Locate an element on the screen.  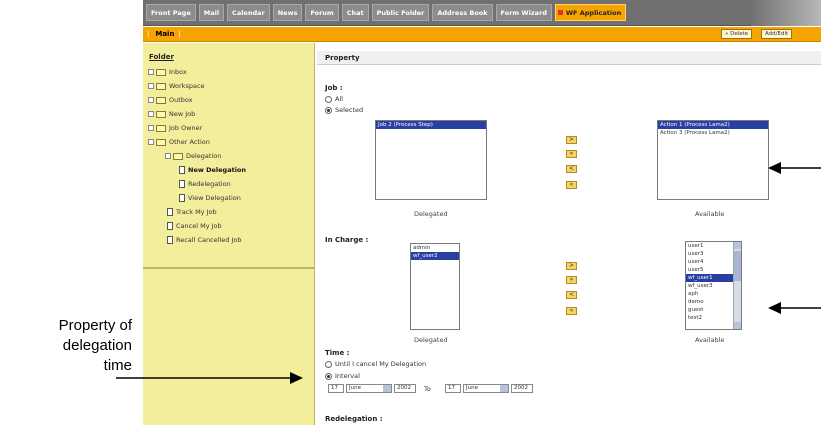
job-section-label: Job : is located at coordinates (334, 88).